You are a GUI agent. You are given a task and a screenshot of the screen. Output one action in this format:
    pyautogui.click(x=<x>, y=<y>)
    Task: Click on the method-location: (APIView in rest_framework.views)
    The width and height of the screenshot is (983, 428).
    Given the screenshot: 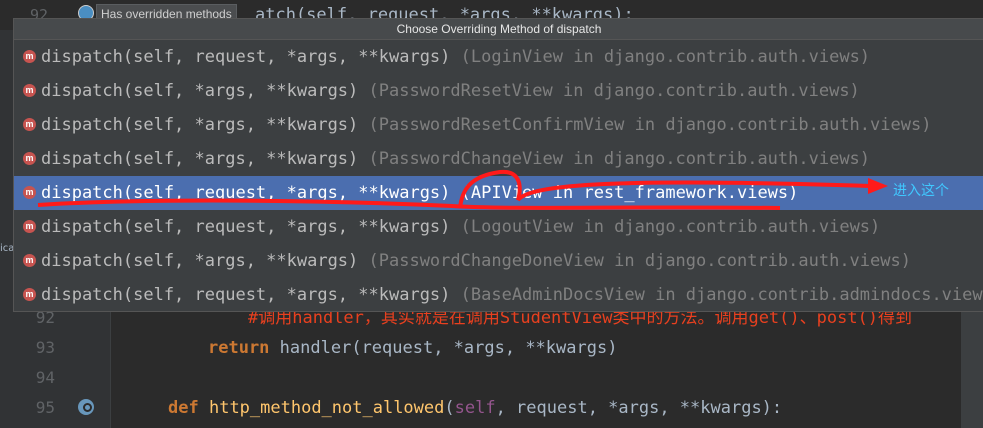 What is the action you would take?
    pyautogui.click(x=629, y=193)
    